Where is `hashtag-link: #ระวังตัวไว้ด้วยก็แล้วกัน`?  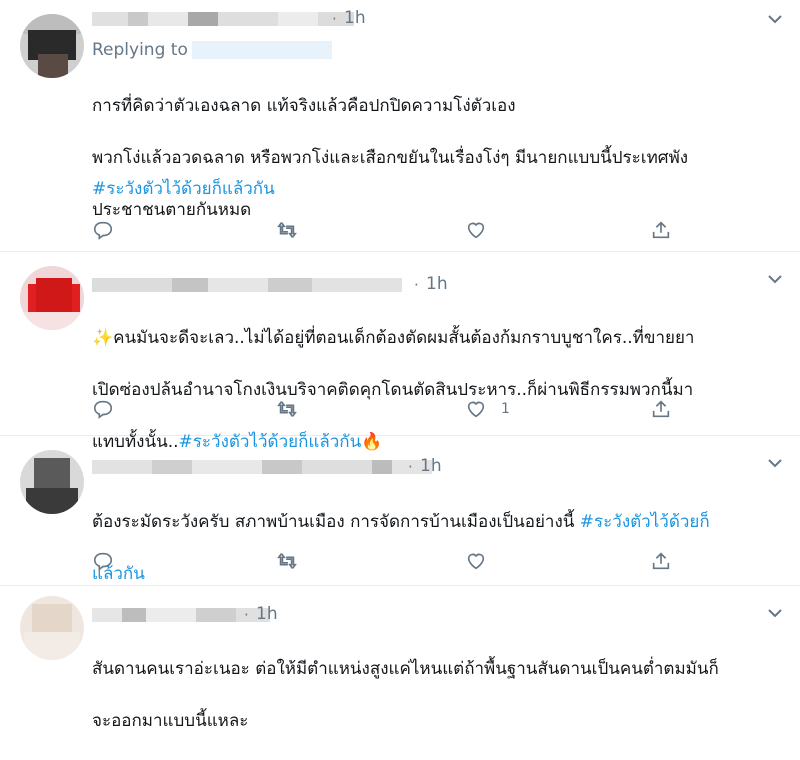 hashtag-link: #ระวังตัวไว้ด้วยก็แล้วกัน is located at coordinates (426, 189).